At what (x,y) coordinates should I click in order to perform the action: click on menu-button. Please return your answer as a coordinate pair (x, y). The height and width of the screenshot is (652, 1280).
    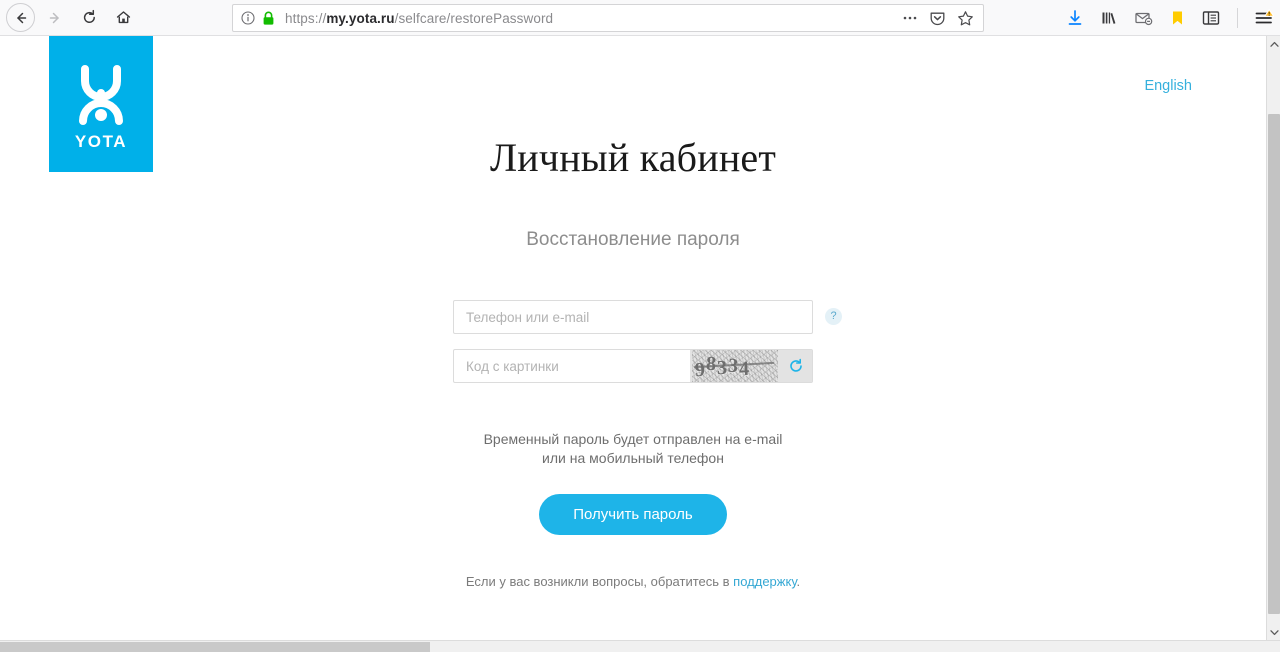
    Looking at the image, I should click on (1264, 18).